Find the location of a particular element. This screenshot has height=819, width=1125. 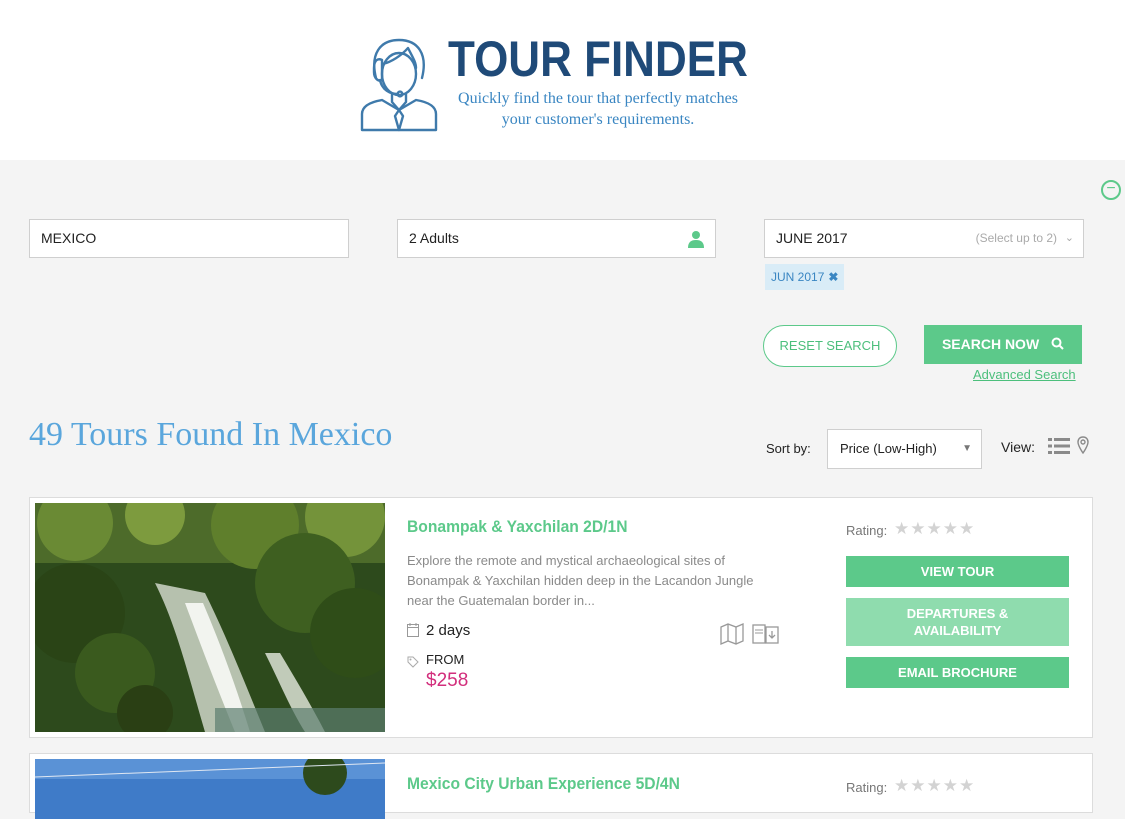

chevron-down-icon: ⌄ is located at coordinates (1069, 238).